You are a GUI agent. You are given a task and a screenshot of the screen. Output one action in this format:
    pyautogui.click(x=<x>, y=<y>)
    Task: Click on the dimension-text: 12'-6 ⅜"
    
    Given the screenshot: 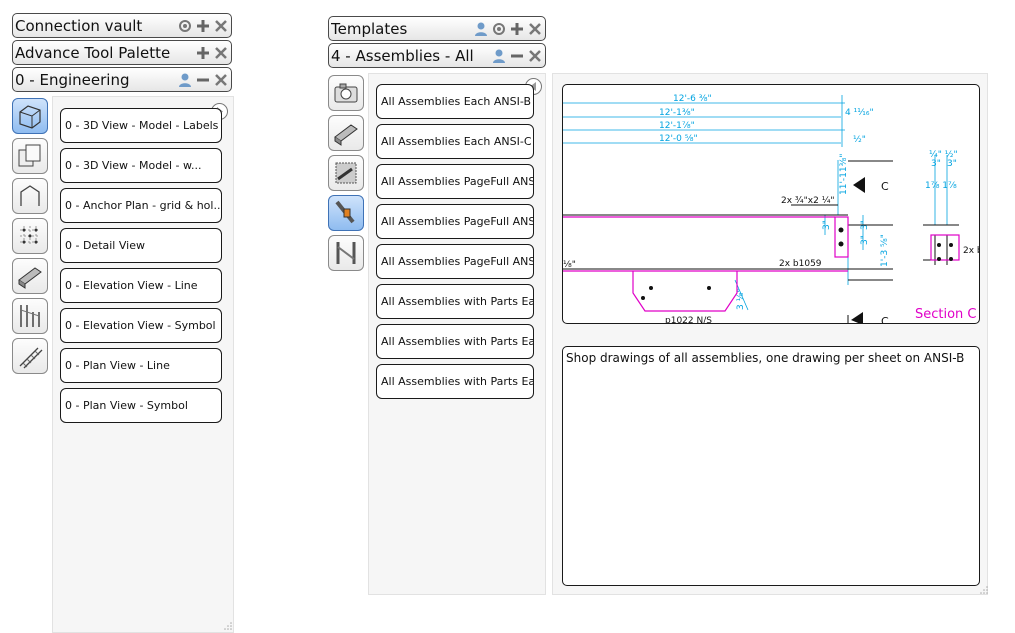 What is the action you would take?
    pyautogui.click(x=692, y=99)
    